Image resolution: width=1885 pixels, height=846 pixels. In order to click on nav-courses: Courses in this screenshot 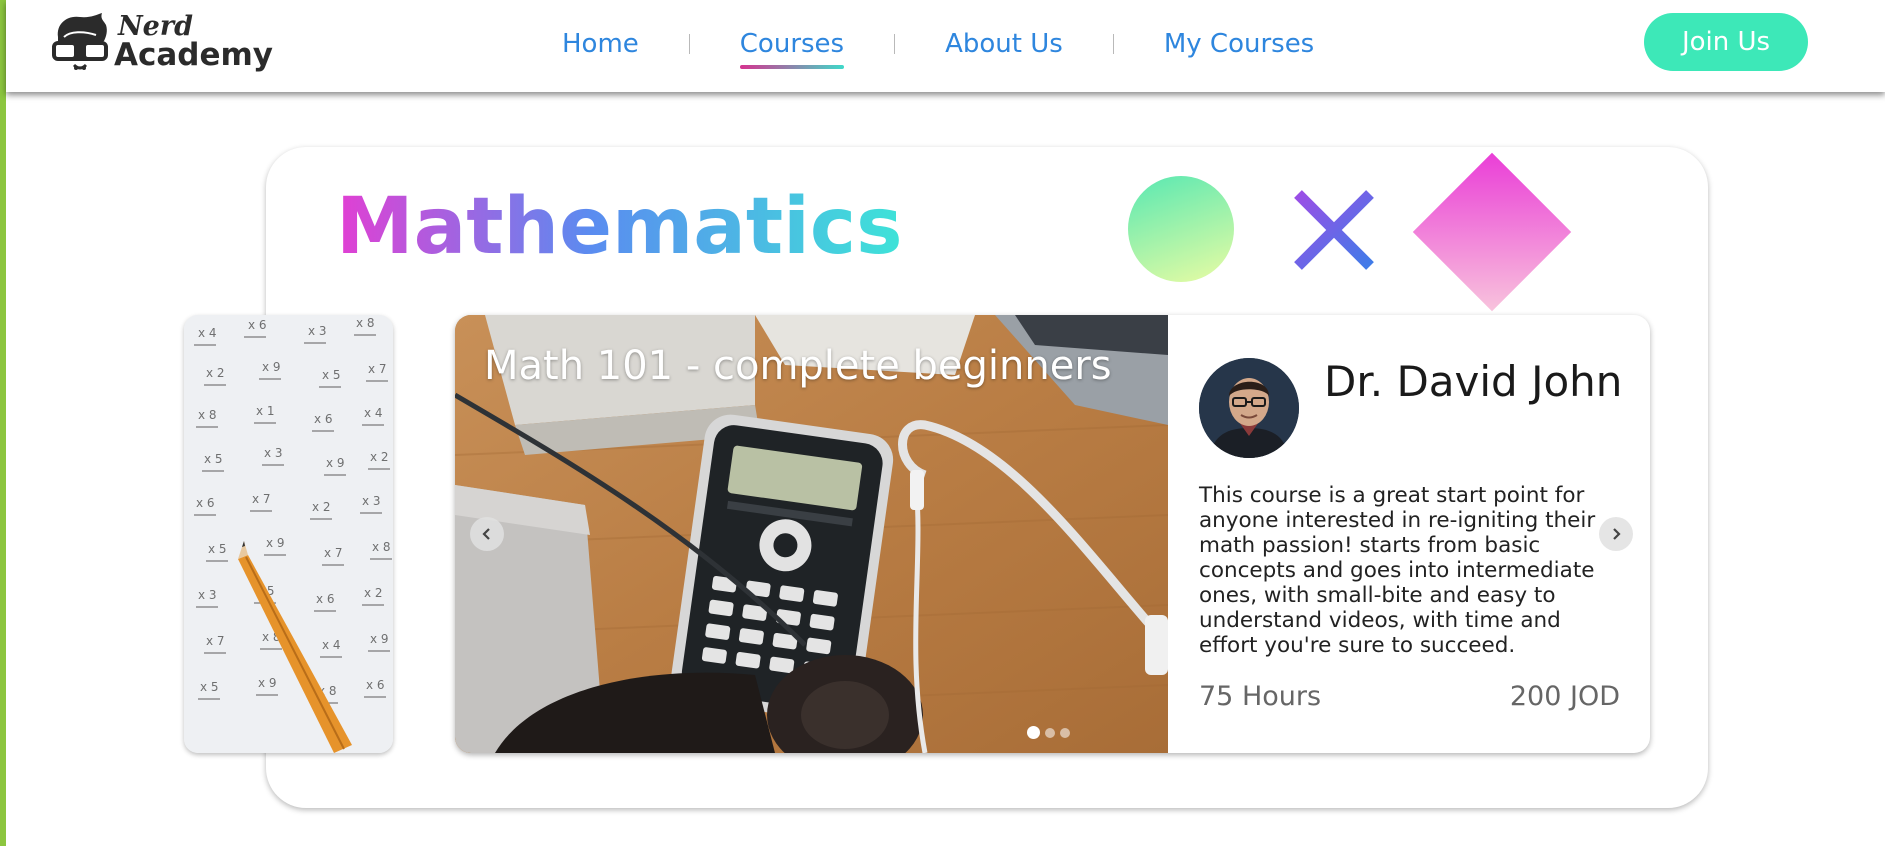, I will do `click(792, 49)`.